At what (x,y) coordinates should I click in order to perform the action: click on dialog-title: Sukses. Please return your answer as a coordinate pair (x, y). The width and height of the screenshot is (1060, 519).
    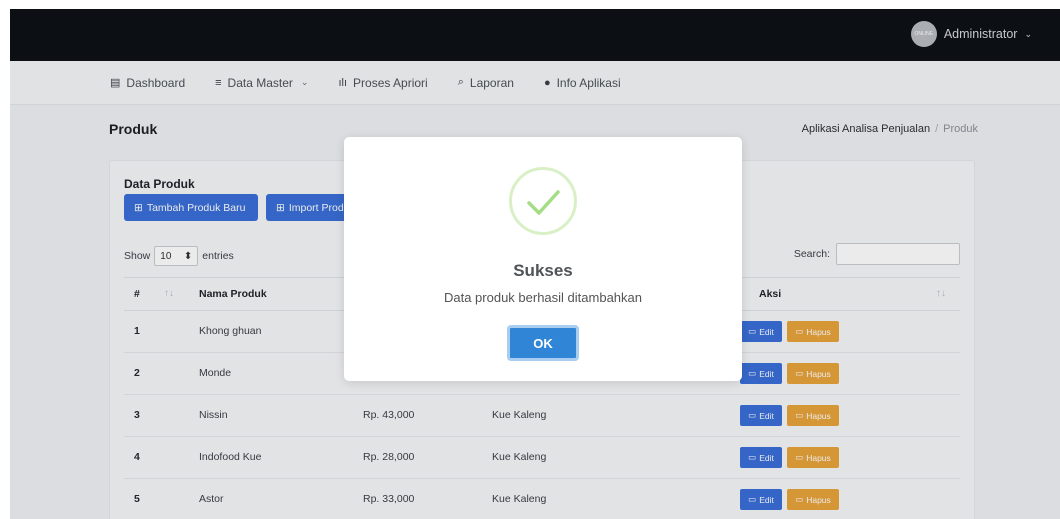
    Looking at the image, I should click on (543, 270).